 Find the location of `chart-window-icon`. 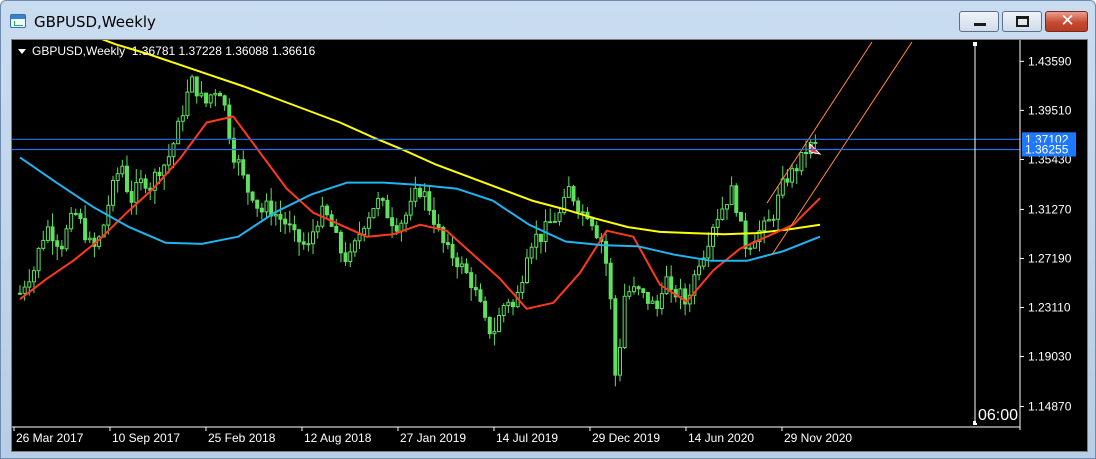

chart-window-icon is located at coordinates (18, 21).